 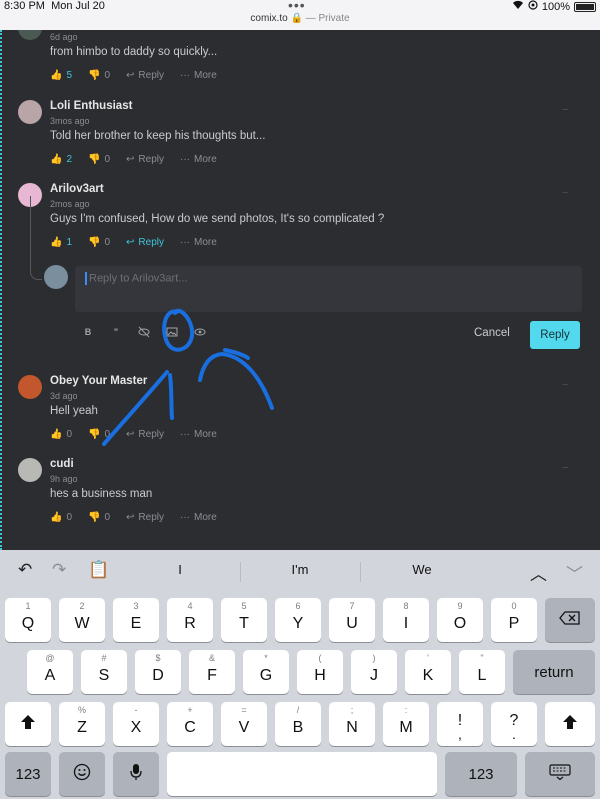 I want to click on key-h: (H, so click(x=320, y=672).